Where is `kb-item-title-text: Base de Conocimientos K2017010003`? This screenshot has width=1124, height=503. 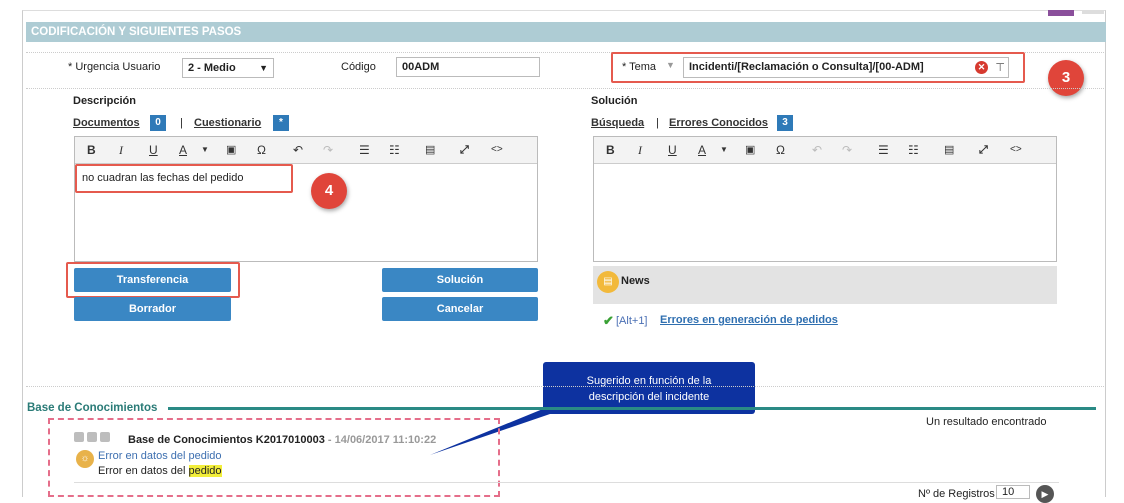 kb-item-title-text: Base de Conocimientos K2017010003 is located at coordinates (226, 440).